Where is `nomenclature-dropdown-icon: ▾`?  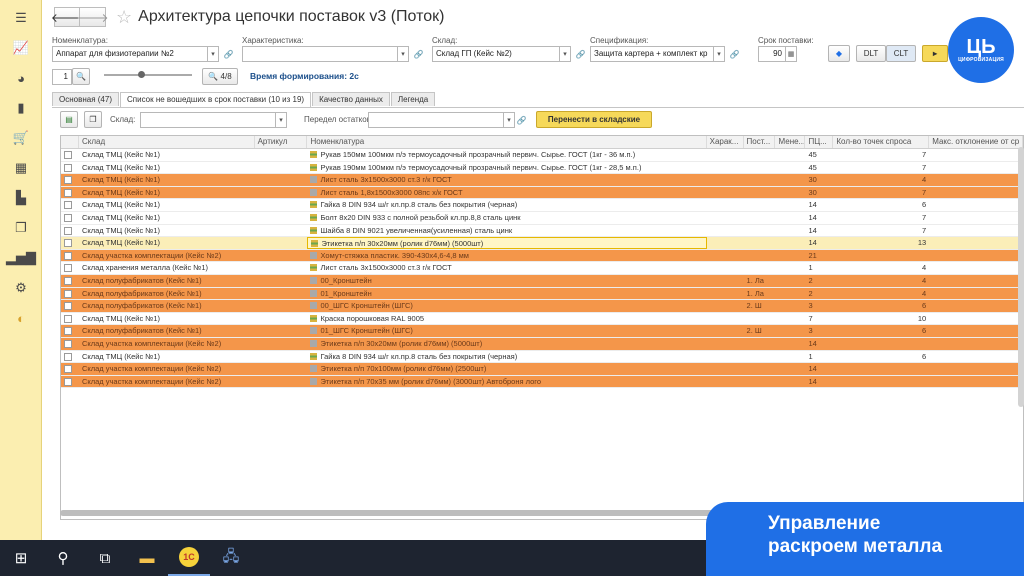
nomenclature-dropdown-icon: ▾ is located at coordinates (213, 54).